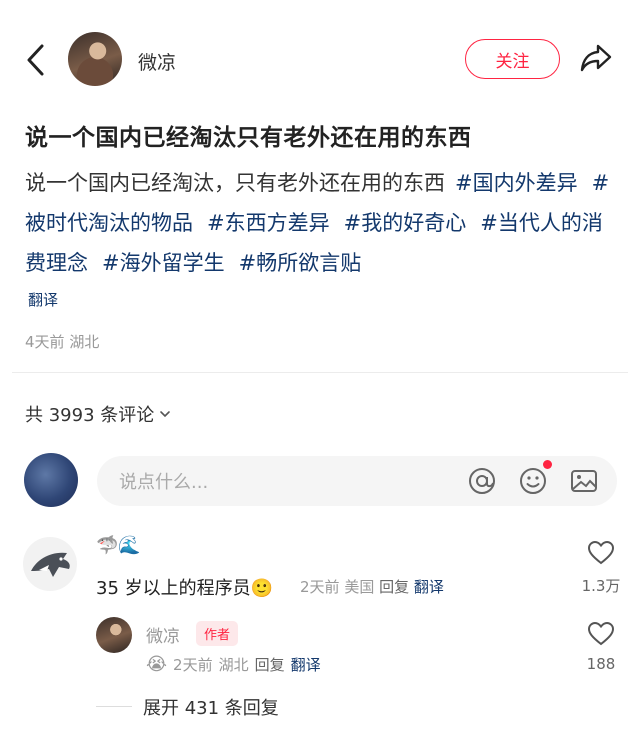 This screenshot has height=750, width=640. Describe the element at coordinates (359, 587) in the screenshot. I see `comment-location: 美国` at that location.